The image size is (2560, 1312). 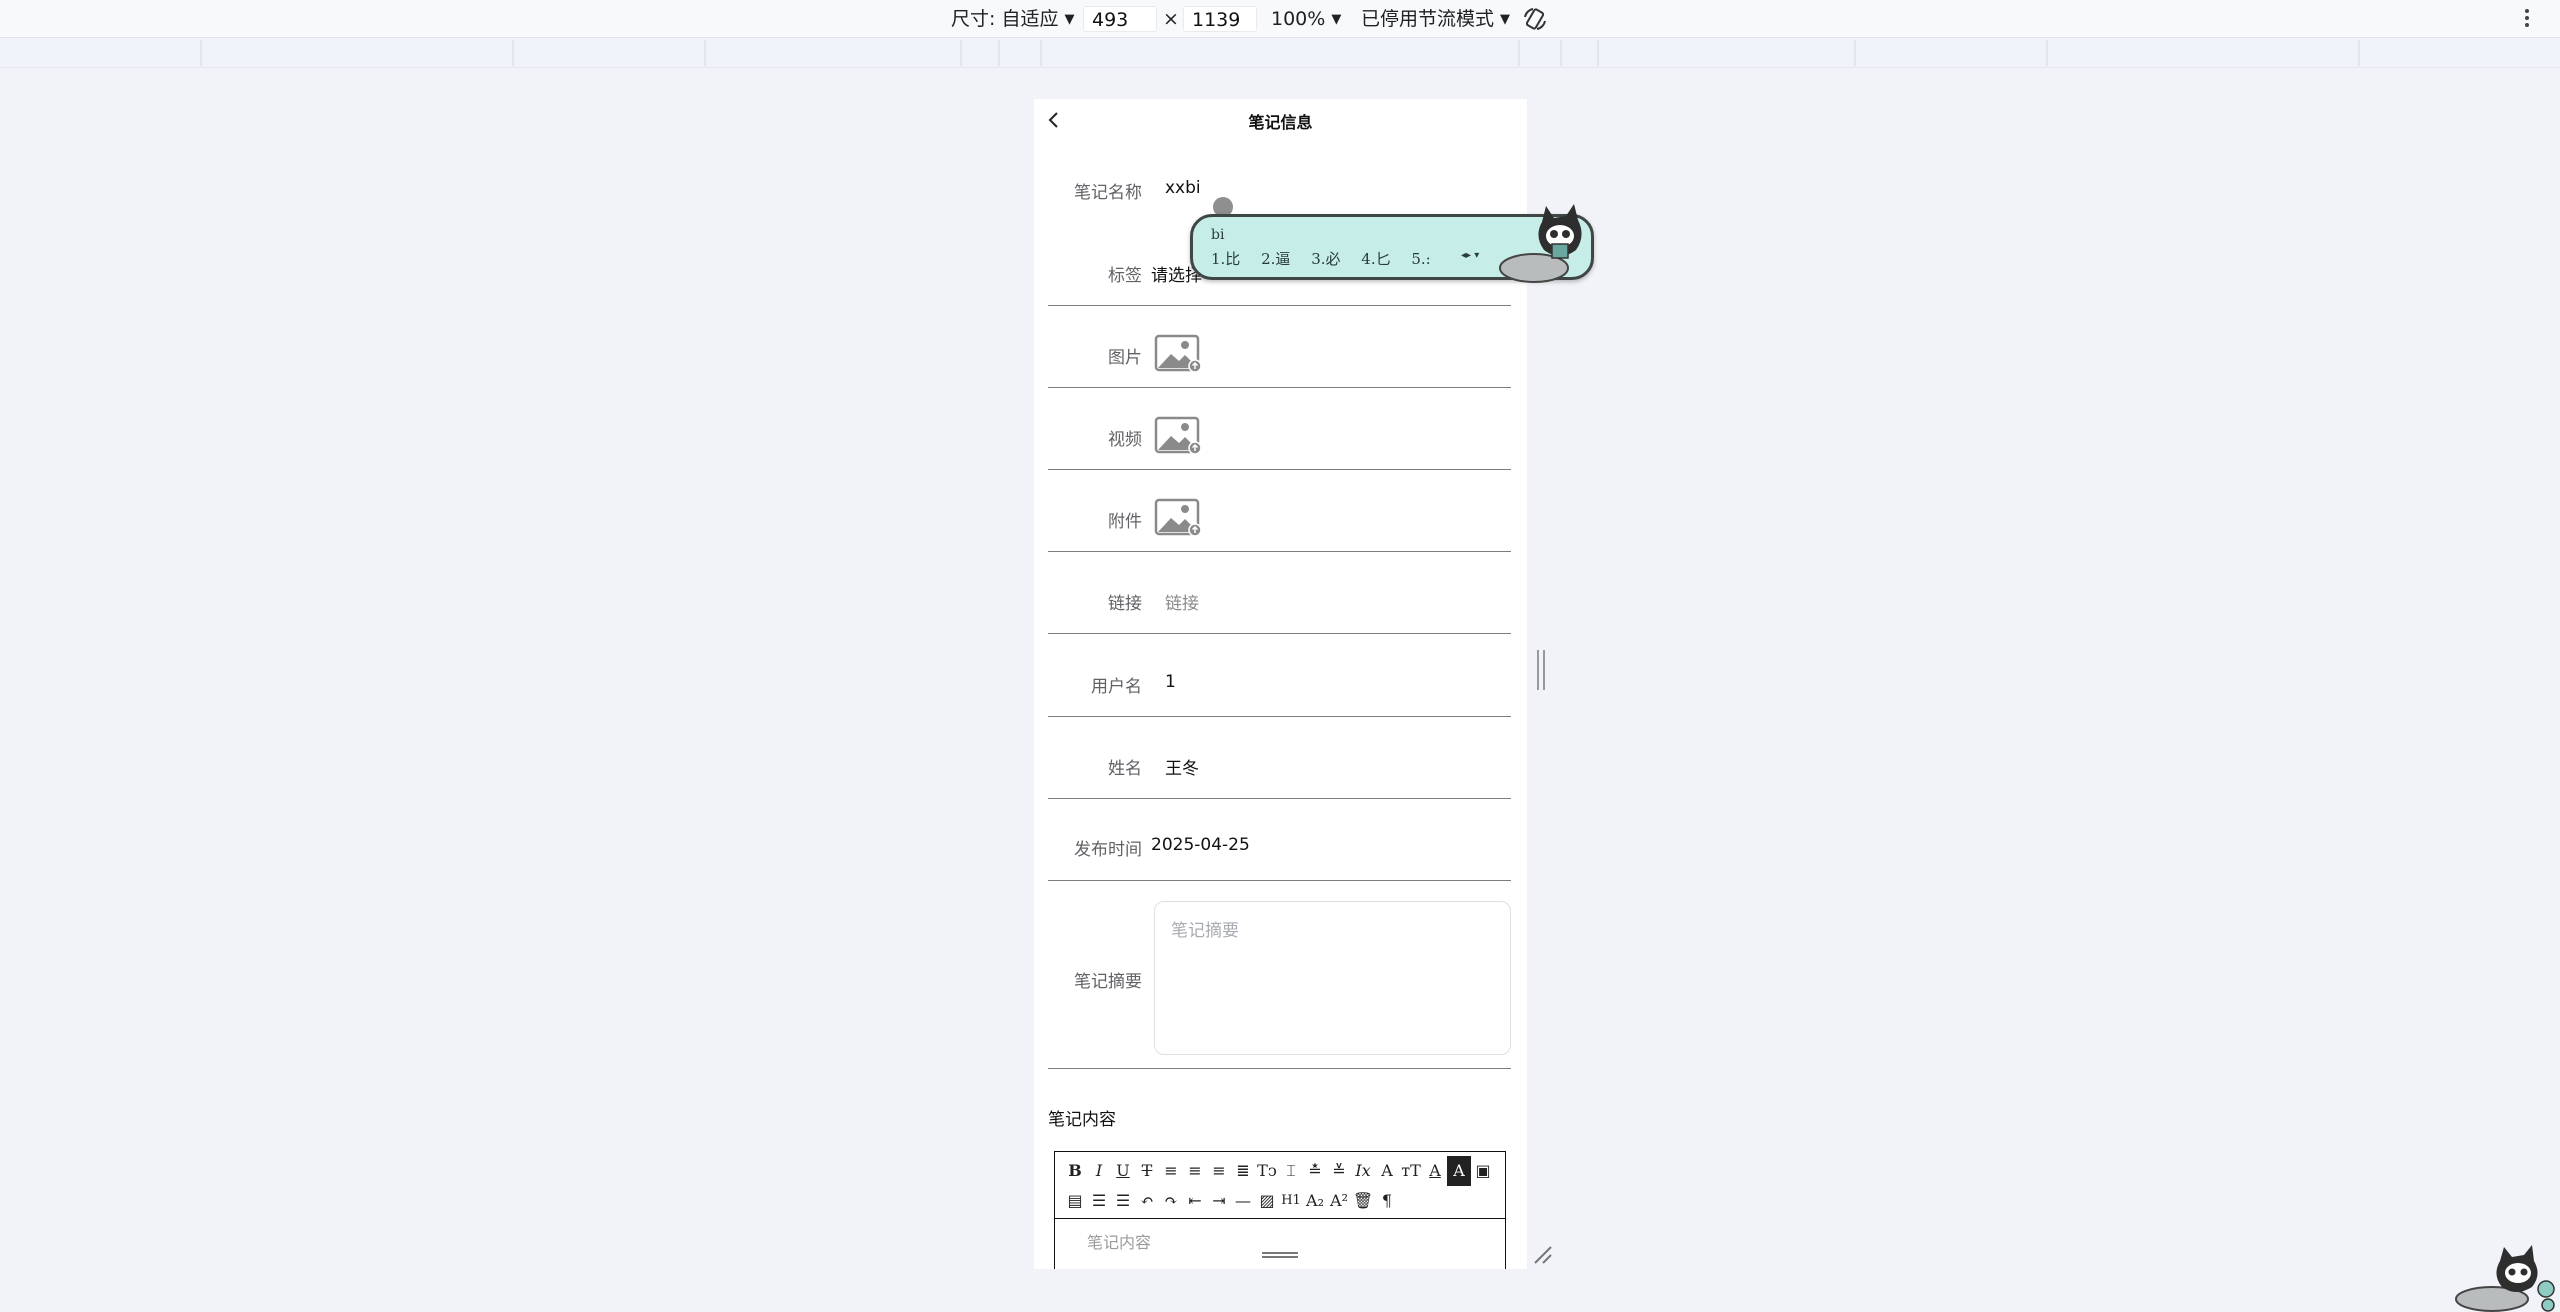 I want to click on superscript-icon: A², so click(x=1339, y=1201).